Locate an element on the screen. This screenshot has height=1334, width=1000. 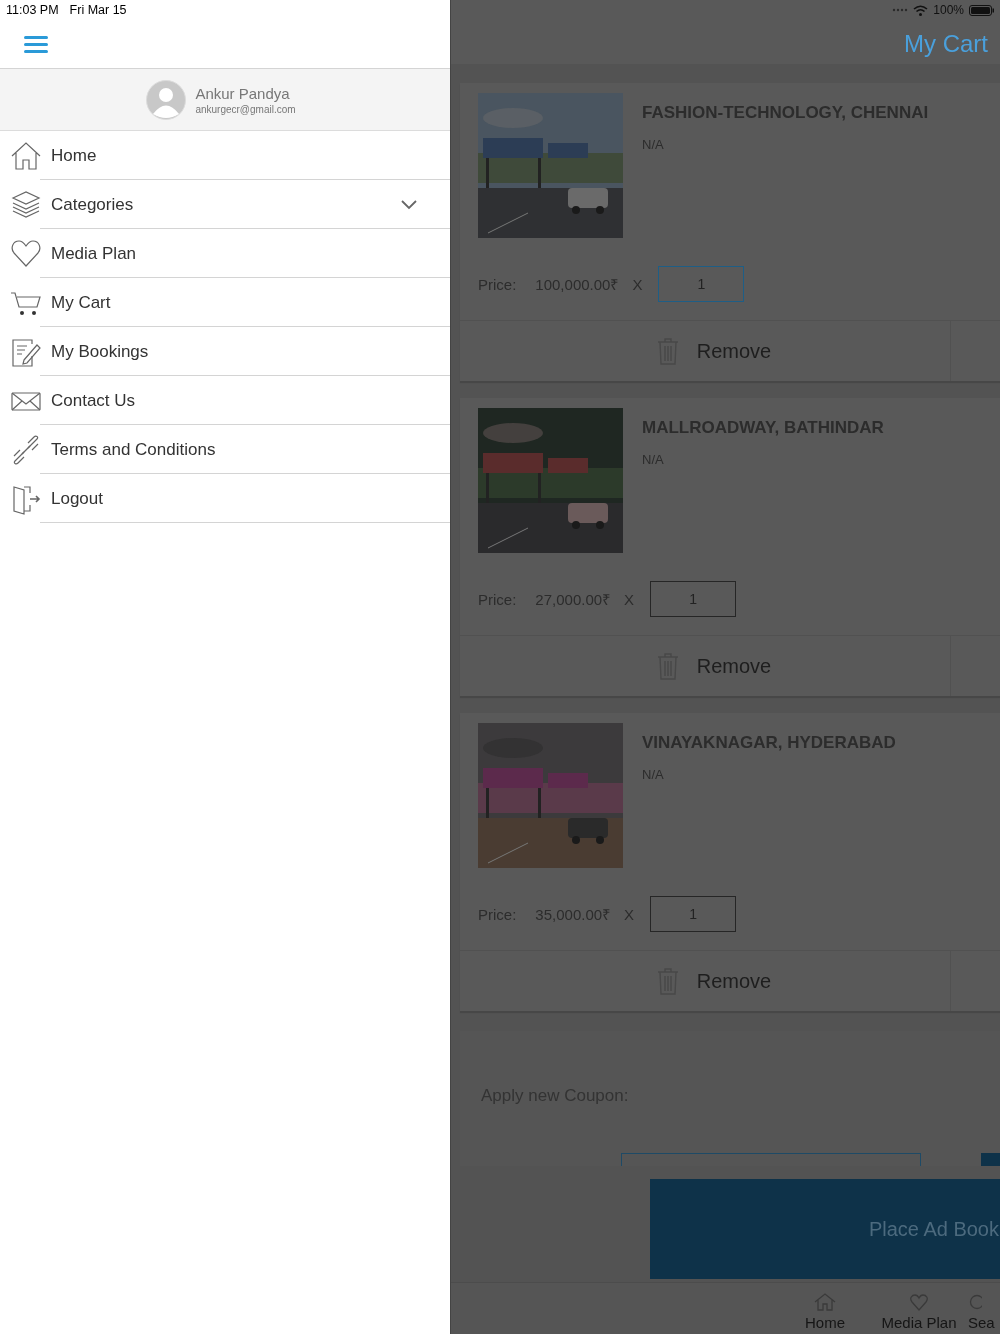
coupon-field is located at coordinates (771, 1159).